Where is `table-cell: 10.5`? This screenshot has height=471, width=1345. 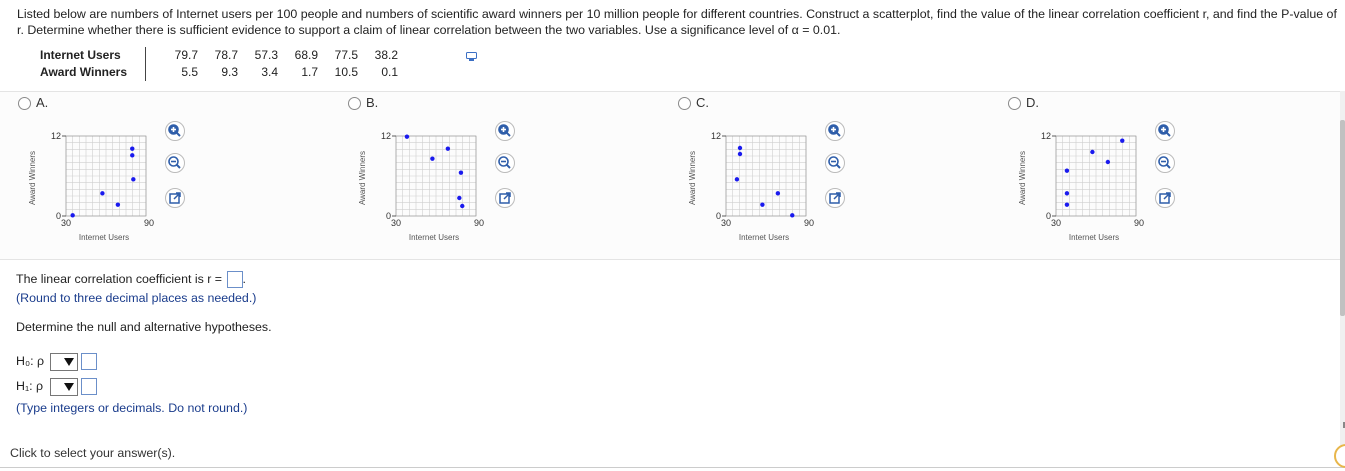
table-cell: 10.5 is located at coordinates (346, 72).